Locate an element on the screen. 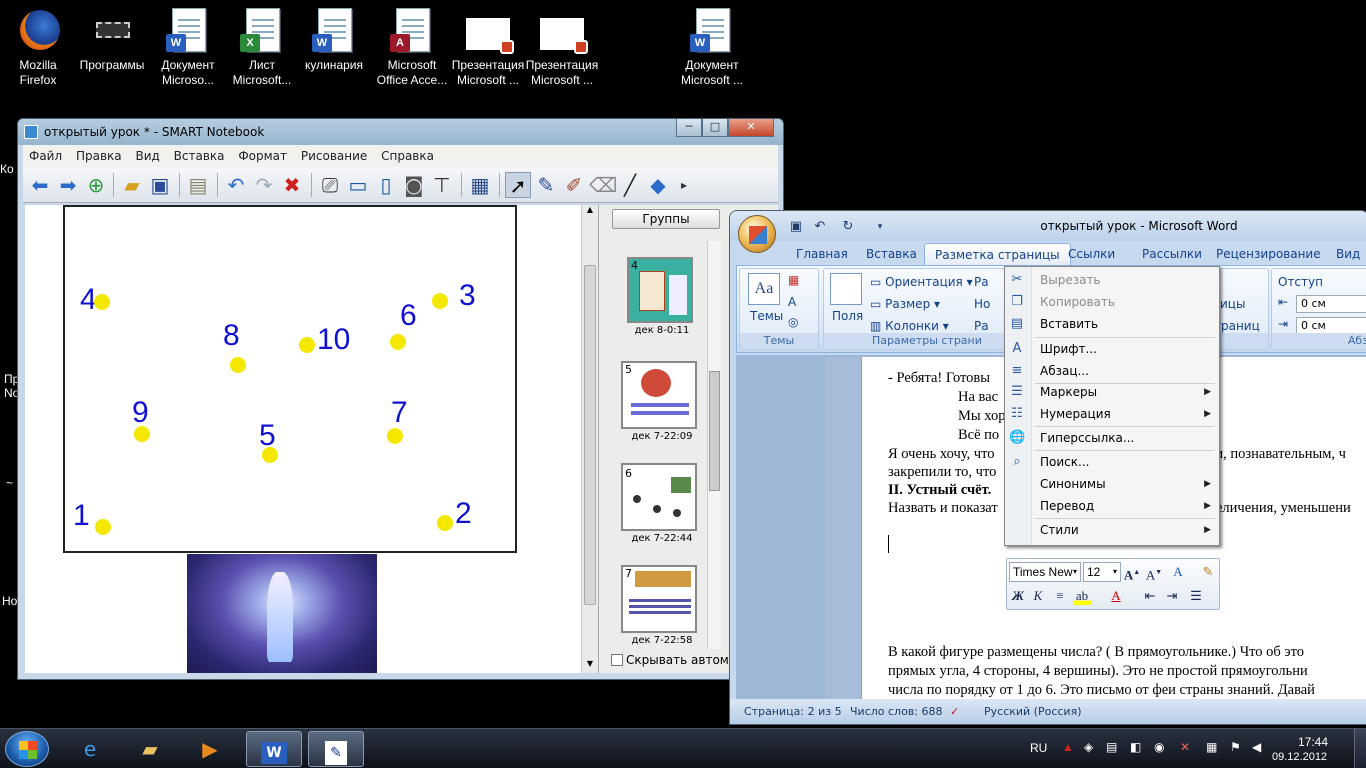 This screenshot has height=768, width=1366. status-language: Русский (Россия) is located at coordinates (1033, 711).